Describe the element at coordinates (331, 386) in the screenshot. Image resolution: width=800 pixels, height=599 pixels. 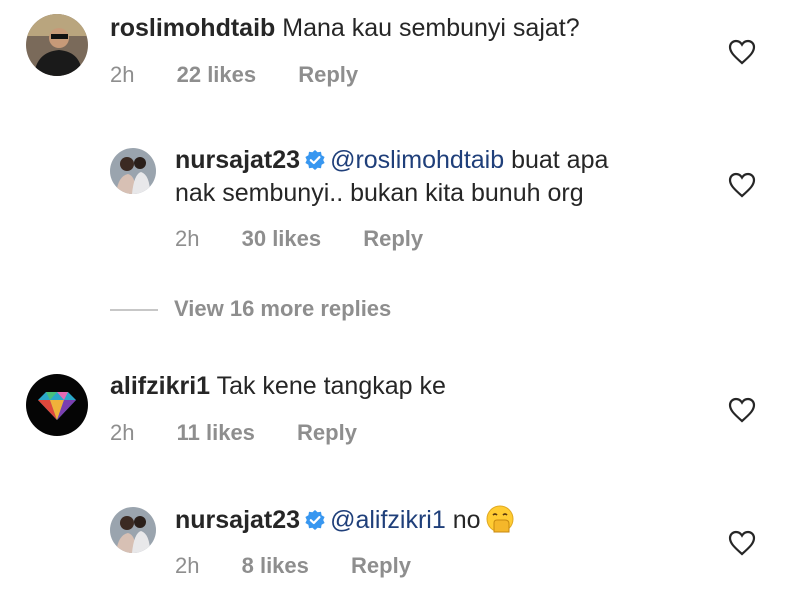
I see `comment-body: Tak kene tangkap ke` at that location.